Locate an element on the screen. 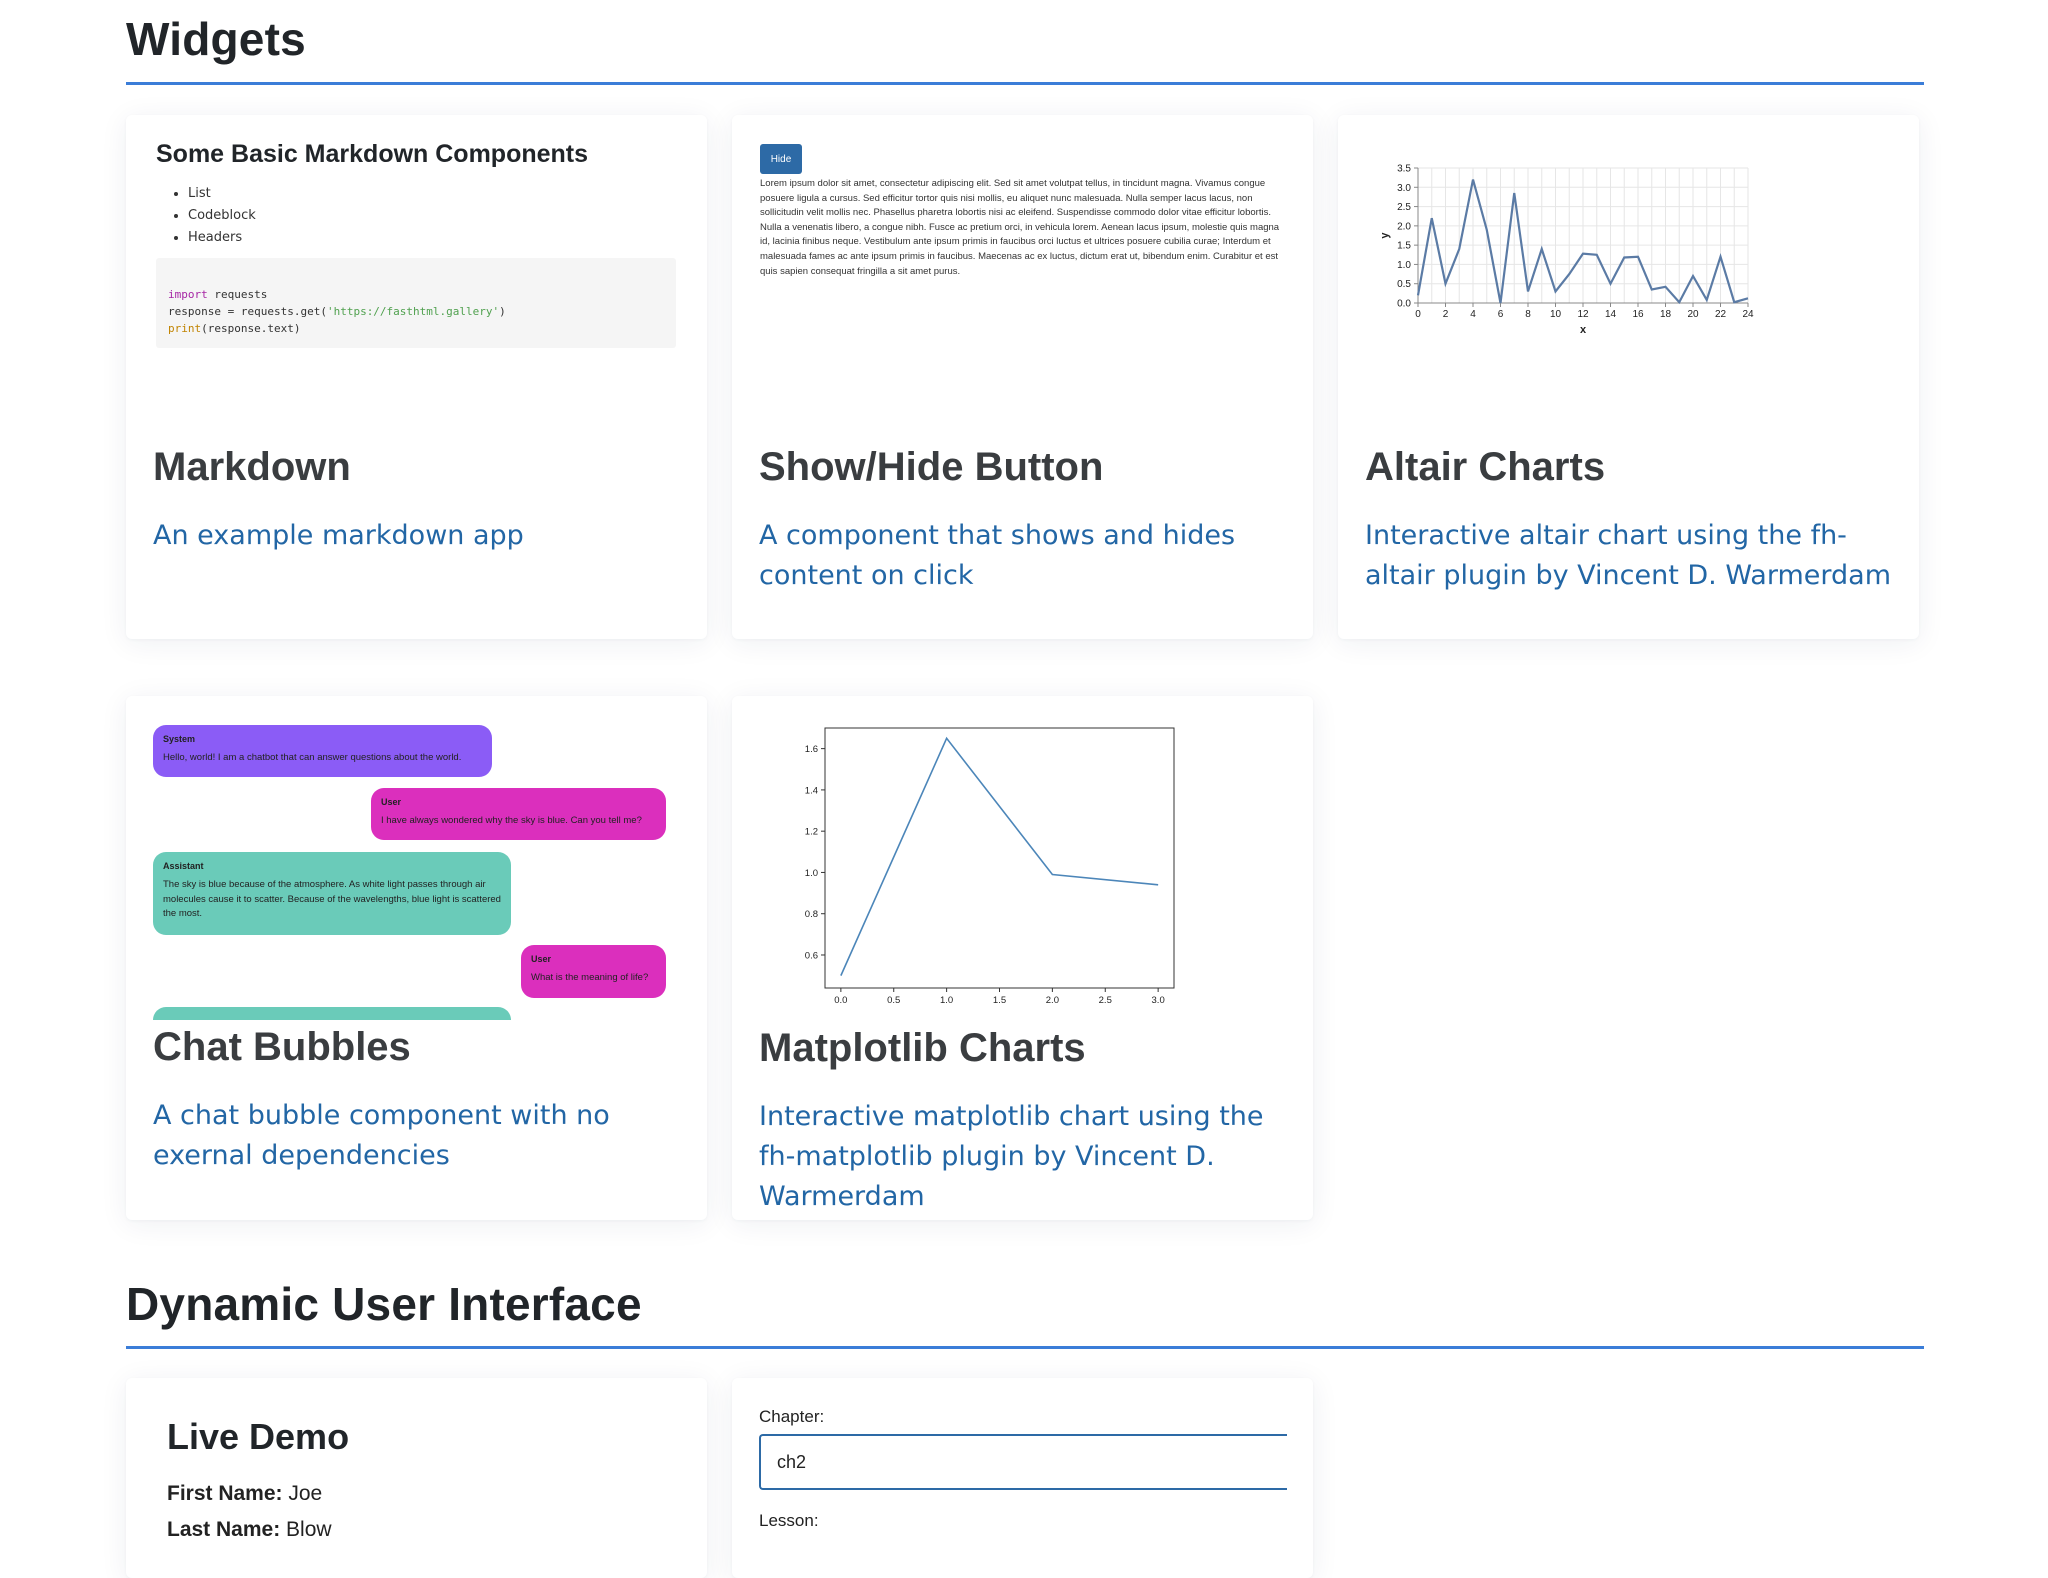  altair-x-tick-label: 16 is located at coordinates (1638, 314).